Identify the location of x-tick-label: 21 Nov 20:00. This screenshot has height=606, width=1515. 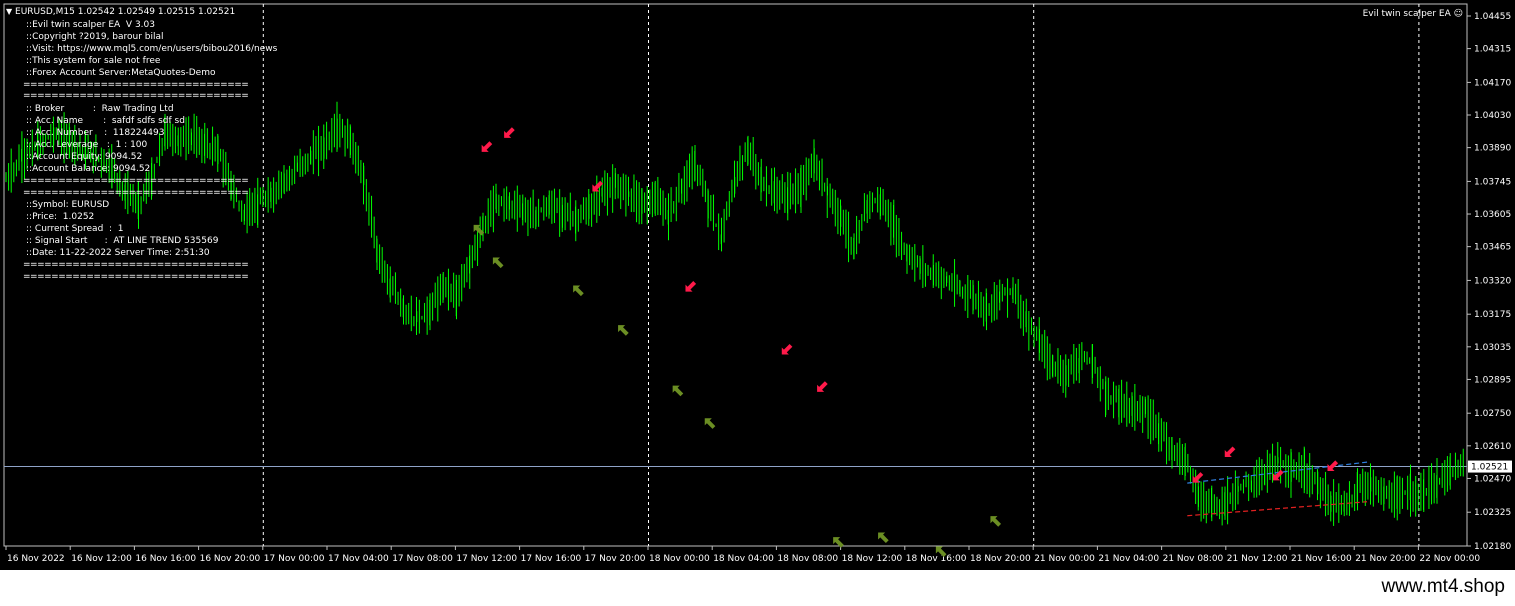
(1385, 559).